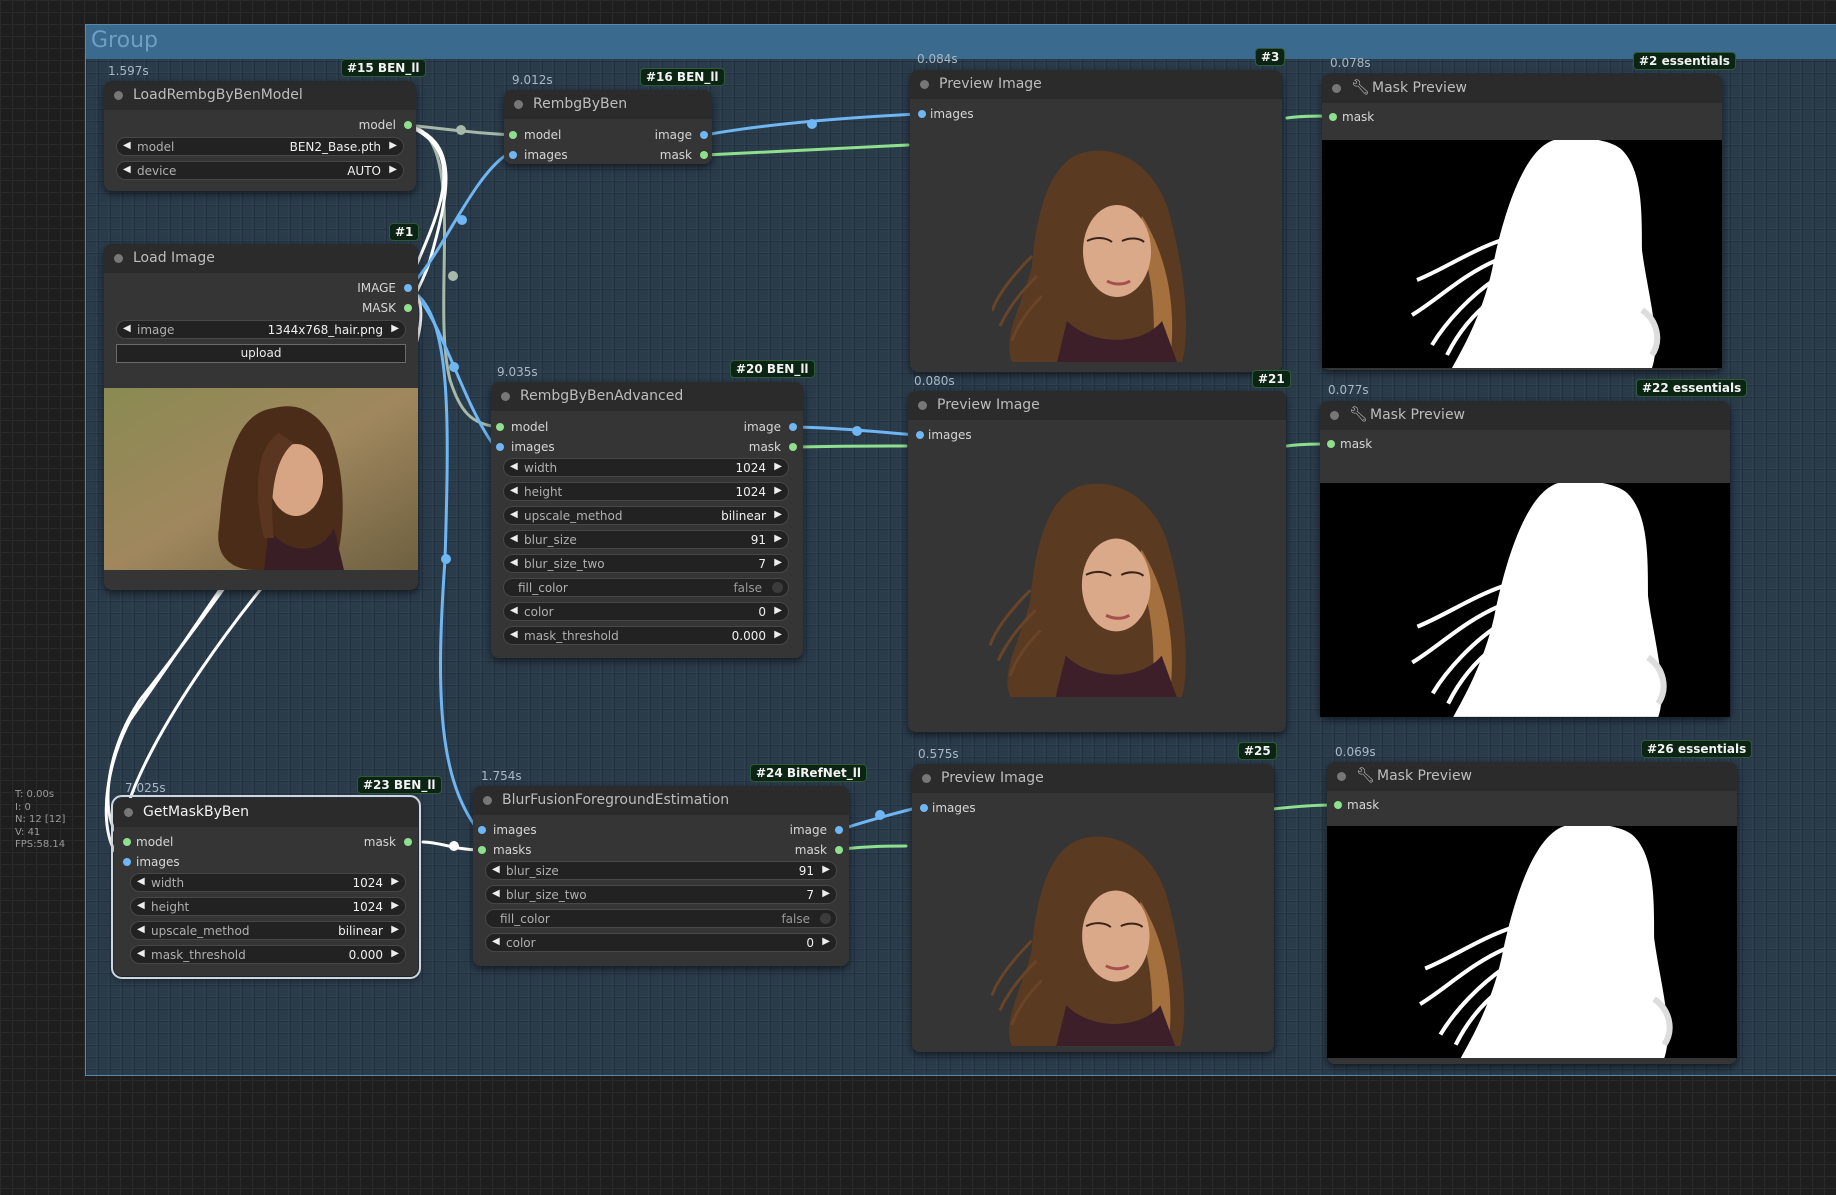 This screenshot has height=1195, width=1836. I want to click on node-header: LoadRembgByBenModel, so click(260, 95).